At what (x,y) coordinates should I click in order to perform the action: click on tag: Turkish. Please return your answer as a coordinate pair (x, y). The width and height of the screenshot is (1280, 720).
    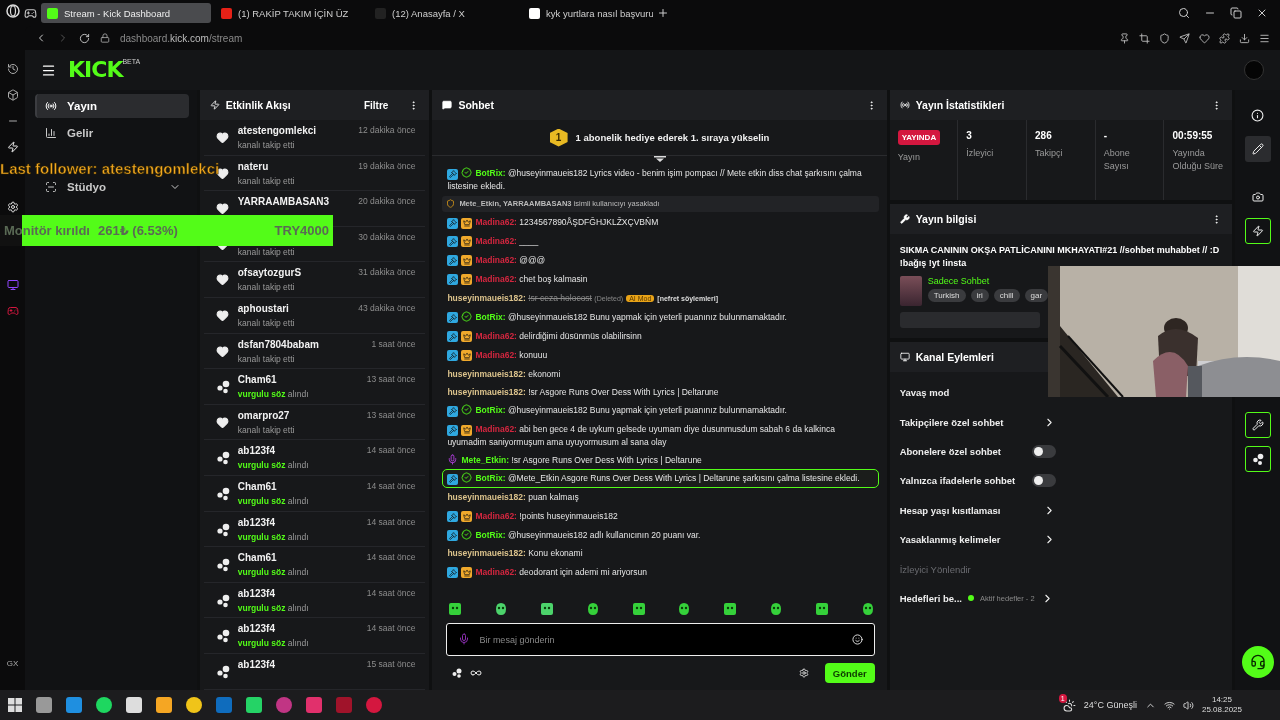
    Looking at the image, I should click on (946, 295).